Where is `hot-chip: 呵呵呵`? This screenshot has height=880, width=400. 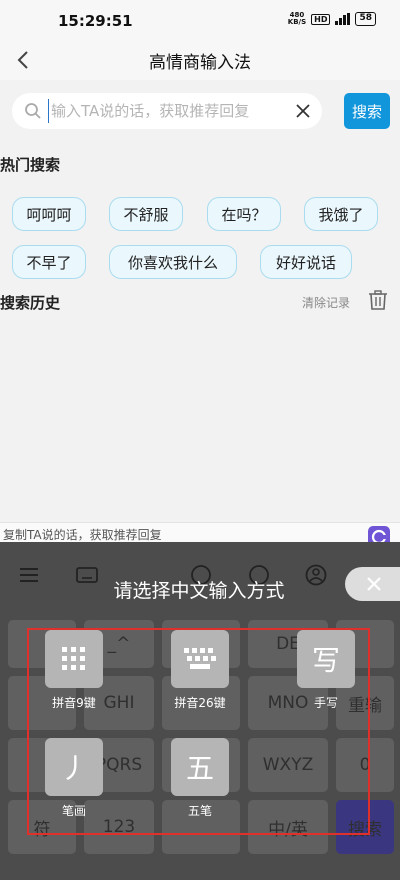
hot-chip: 呵呵呵 is located at coordinates (49, 214).